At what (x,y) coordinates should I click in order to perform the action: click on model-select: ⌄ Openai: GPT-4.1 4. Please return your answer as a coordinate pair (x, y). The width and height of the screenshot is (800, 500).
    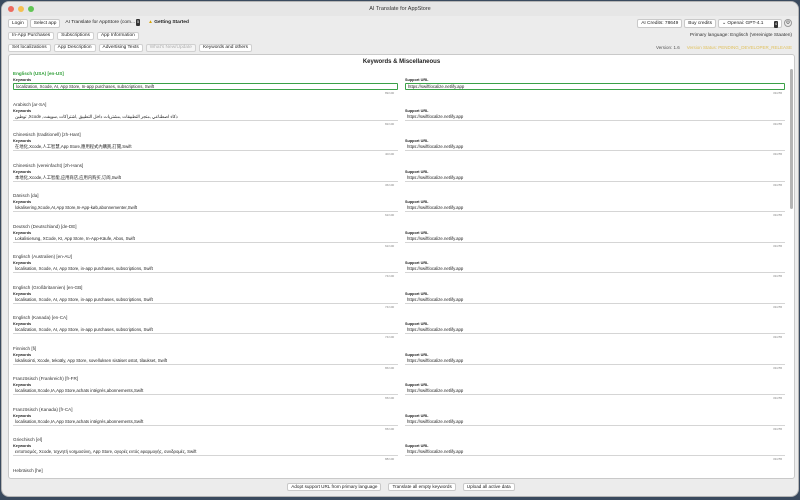
    Looking at the image, I should click on (750, 23).